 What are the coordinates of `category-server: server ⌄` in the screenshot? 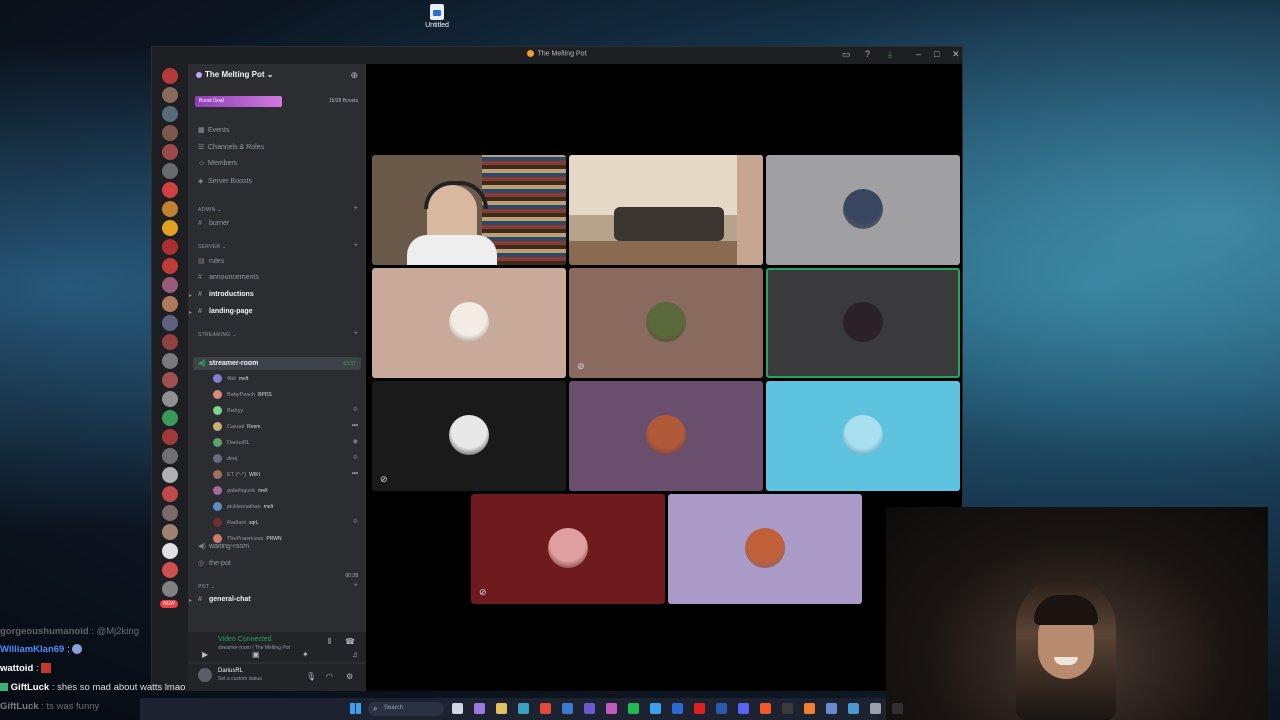 It's located at (212, 247).